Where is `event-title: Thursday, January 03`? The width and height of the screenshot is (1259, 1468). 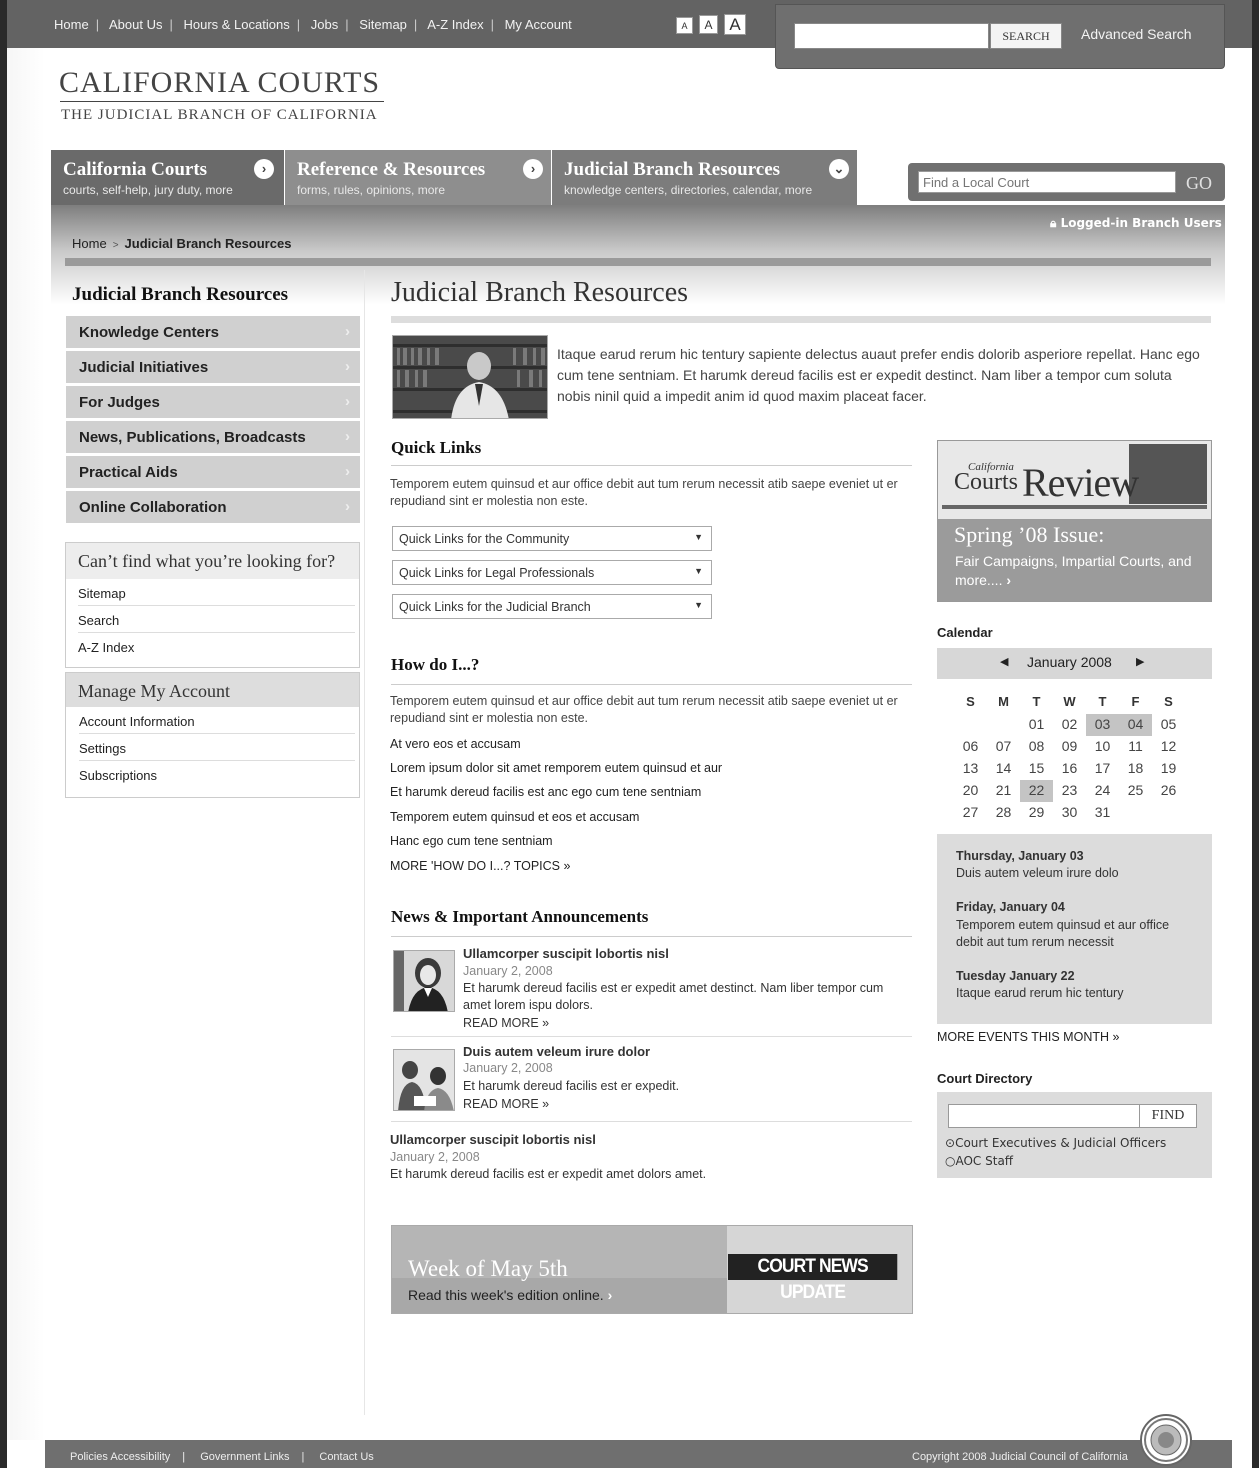 event-title: Thursday, January 03 is located at coordinates (1020, 856).